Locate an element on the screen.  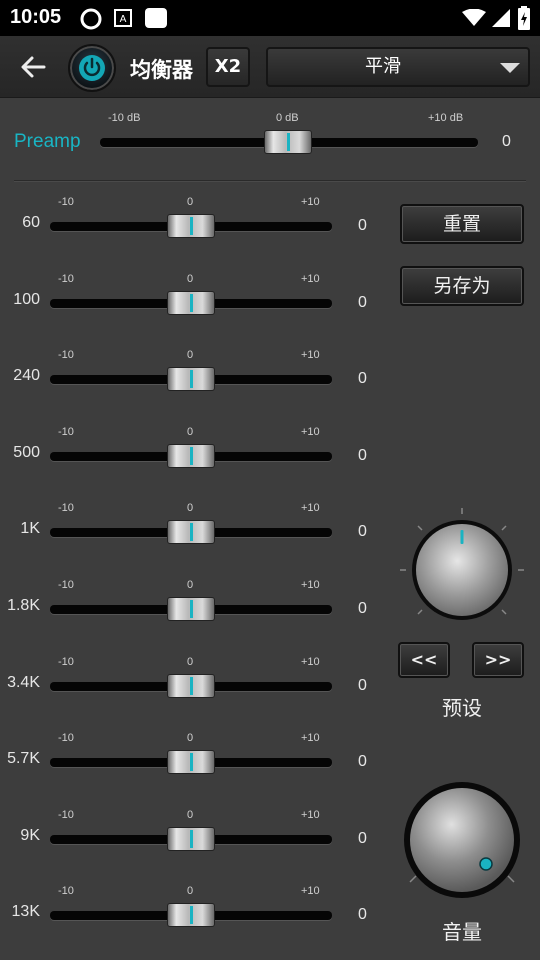
app-bar: 均衡器 X2 平滑 is located at coordinates (270, 67).